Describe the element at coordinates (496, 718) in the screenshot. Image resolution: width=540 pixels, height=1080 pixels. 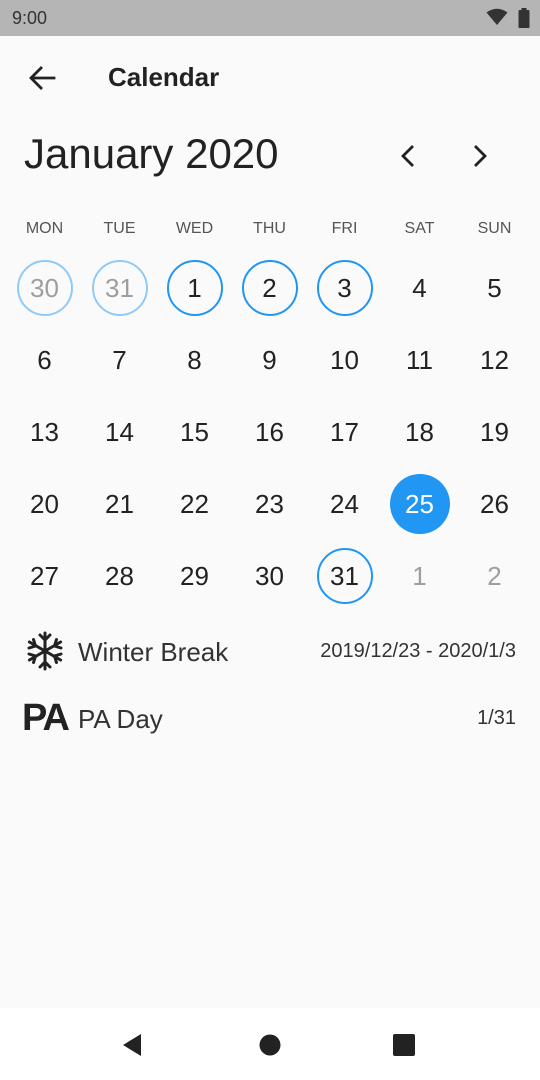
I see `event-date: 1/31` at that location.